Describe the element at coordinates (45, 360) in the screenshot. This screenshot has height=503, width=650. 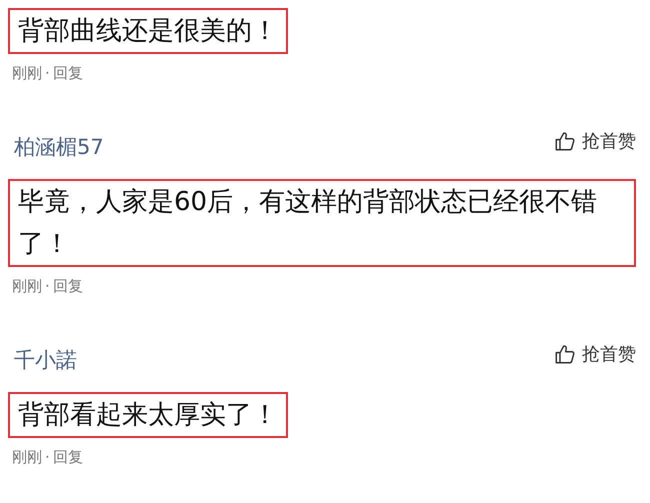
I see `username: 千小諾` at that location.